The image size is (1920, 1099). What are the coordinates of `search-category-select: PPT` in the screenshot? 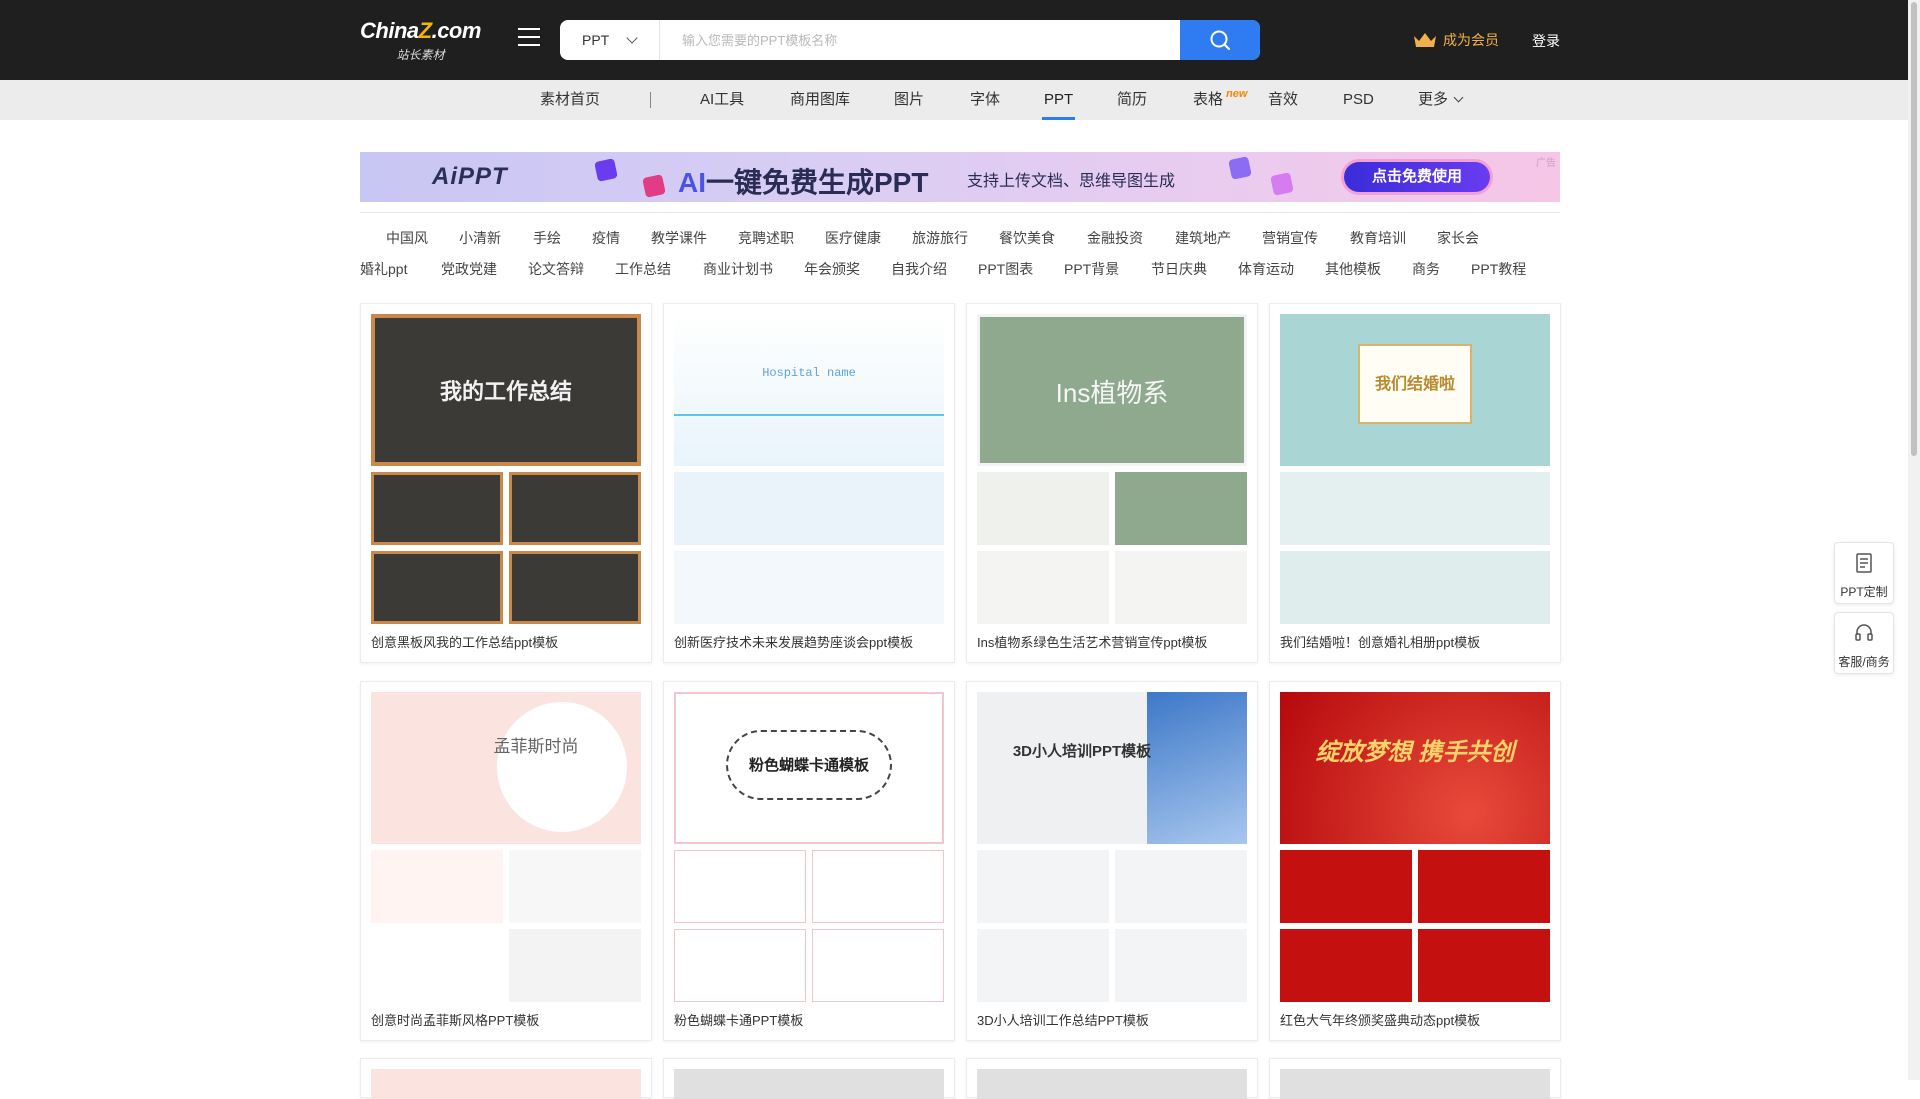 It's located at (610, 40).